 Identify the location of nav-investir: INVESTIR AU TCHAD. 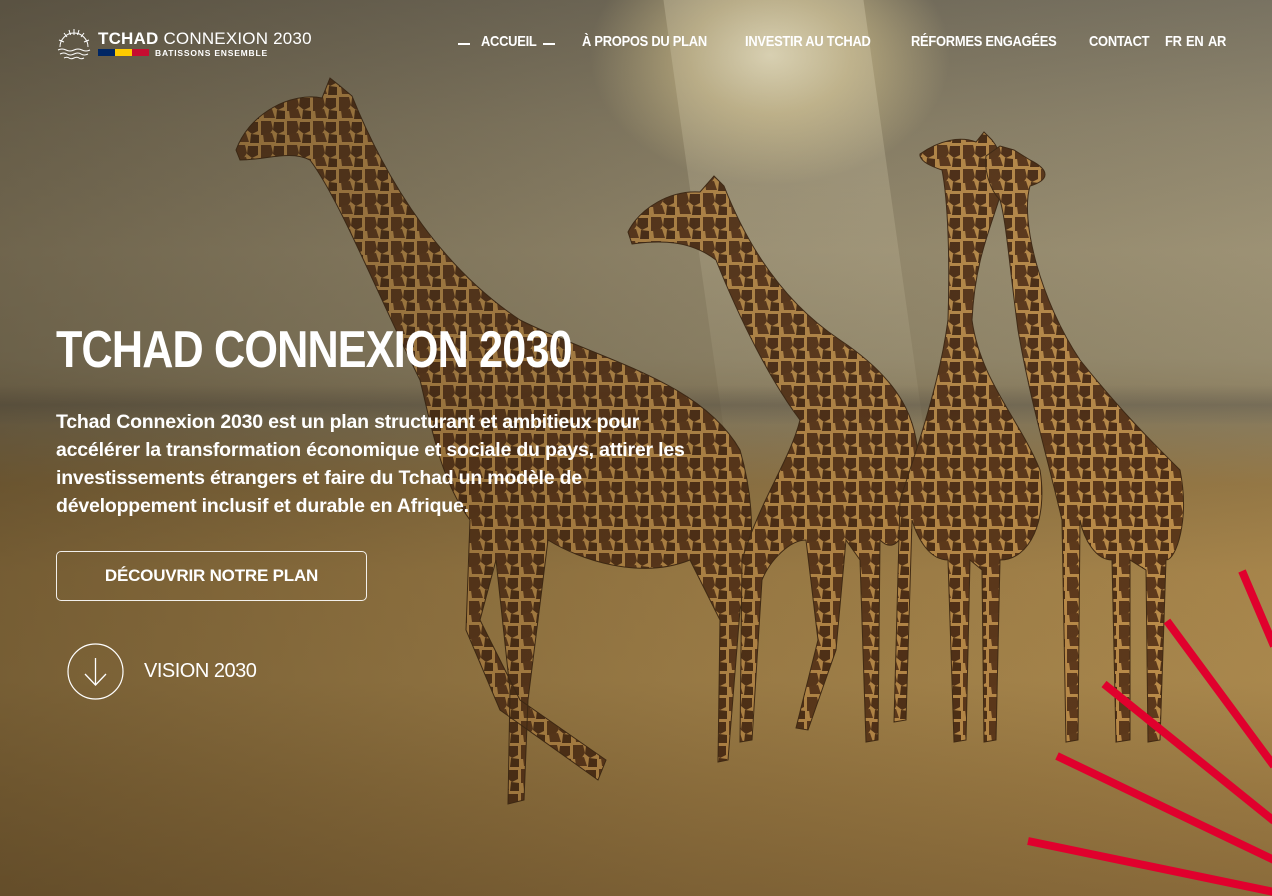
(808, 41).